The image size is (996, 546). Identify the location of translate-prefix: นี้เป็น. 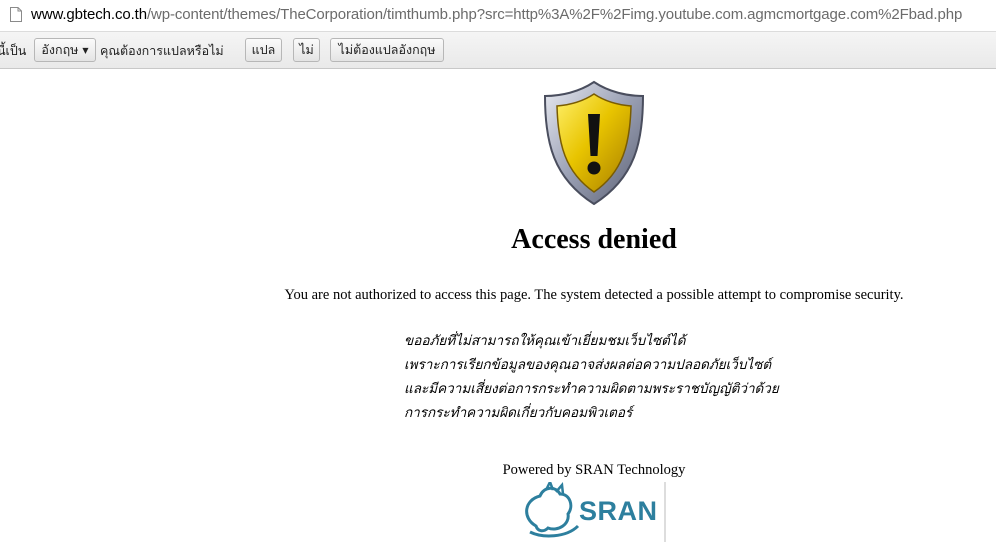
(13, 50).